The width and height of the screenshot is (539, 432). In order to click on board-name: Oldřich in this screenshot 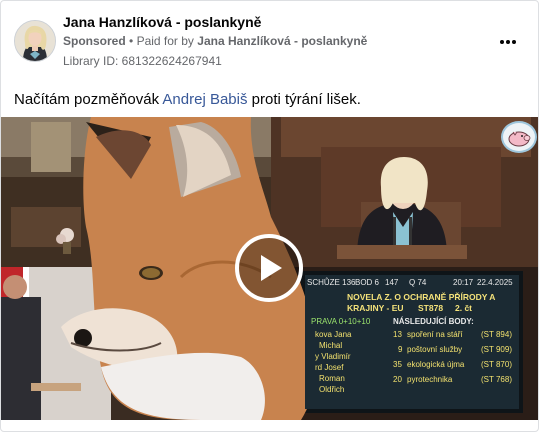, I will do `click(332, 389)`.